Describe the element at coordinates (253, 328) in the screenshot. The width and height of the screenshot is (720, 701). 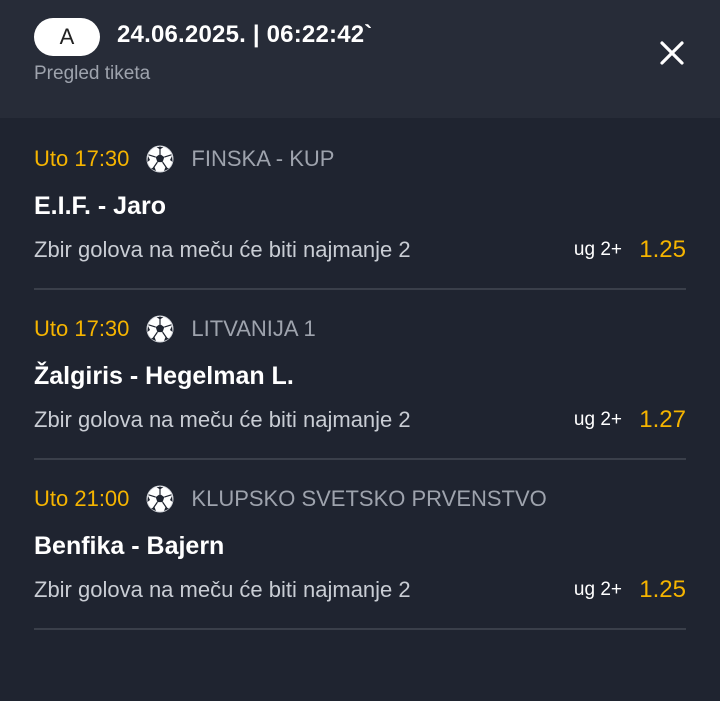
I see `league-name: LITVANIJA 1` at that location.